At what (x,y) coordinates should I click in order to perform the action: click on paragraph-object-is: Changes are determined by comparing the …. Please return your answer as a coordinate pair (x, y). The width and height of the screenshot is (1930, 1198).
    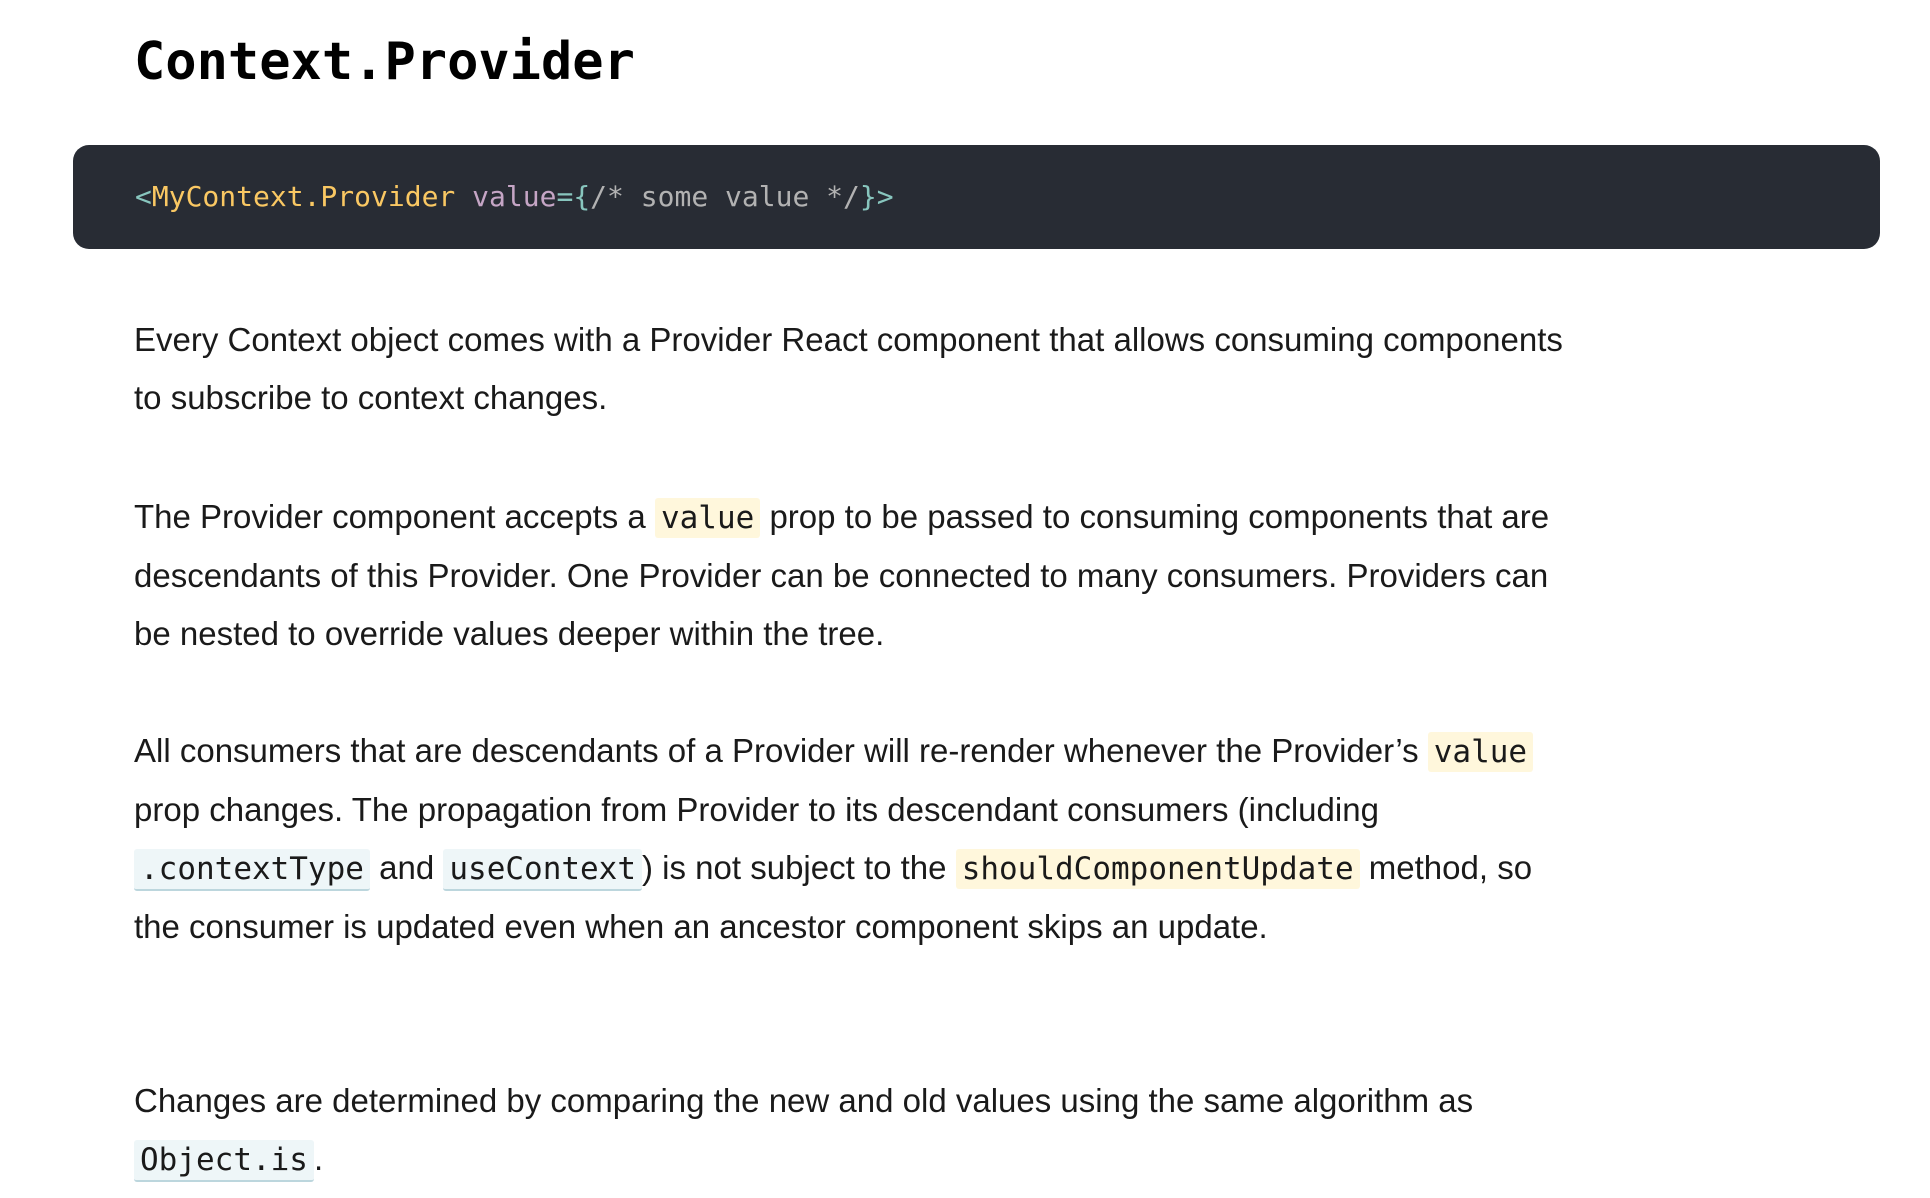
    Looking at the image, I should click on (854, 1130).